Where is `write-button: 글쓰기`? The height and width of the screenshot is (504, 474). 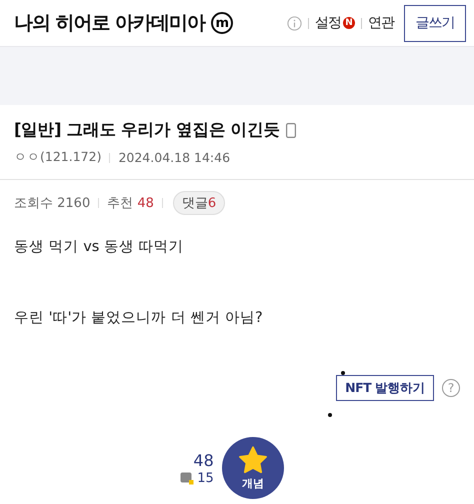
write-button: 글쓰기 is located at coordinates (435, 23).